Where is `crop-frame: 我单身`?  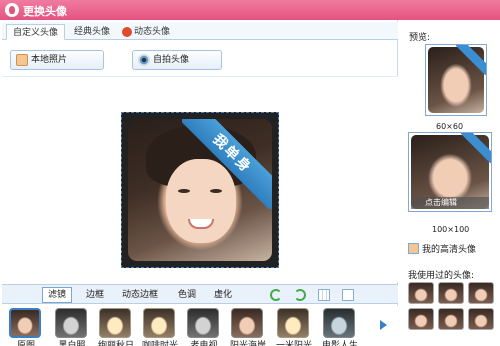
crop-frame: 我单身 is located at coordinates (200, 190).